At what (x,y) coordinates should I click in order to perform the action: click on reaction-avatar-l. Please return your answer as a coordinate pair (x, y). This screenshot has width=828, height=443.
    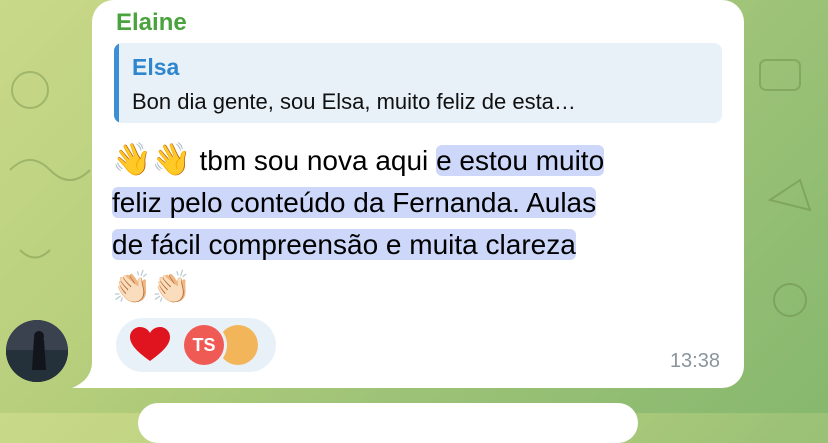
    Looking at the image, I should click on (238, 345).